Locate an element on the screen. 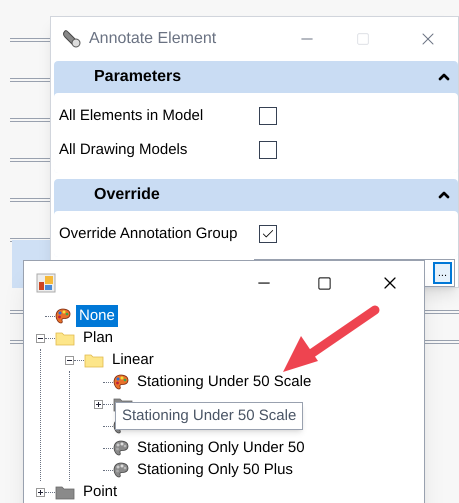 Image resolution: width=459 pixels, height=503 pixels. tree-item: None is located at coordinates (97, 316).